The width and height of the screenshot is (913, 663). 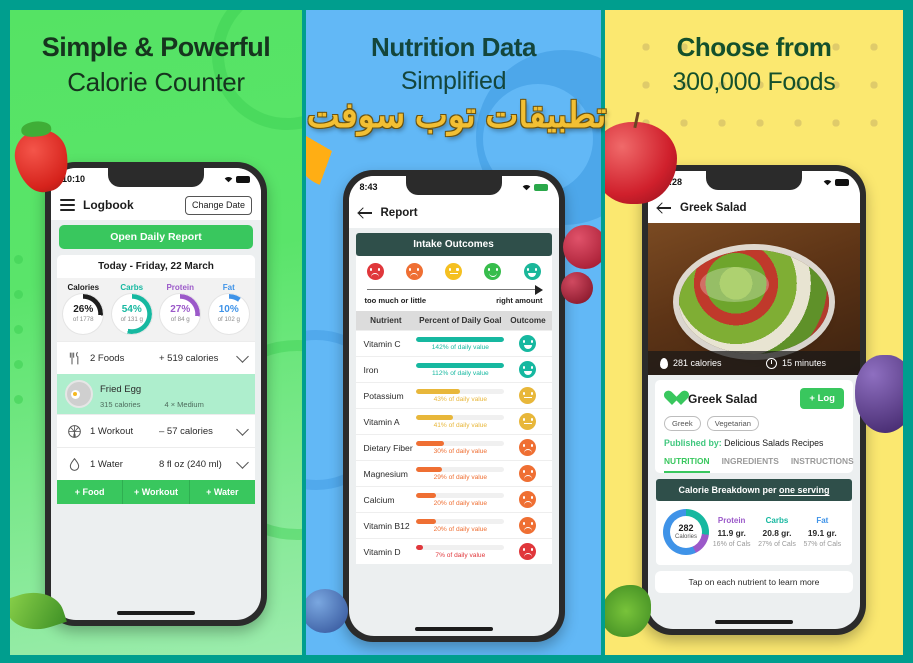 I want to click on nutrient-percent-label: 7% of daily value, so click(x=460, y=555).